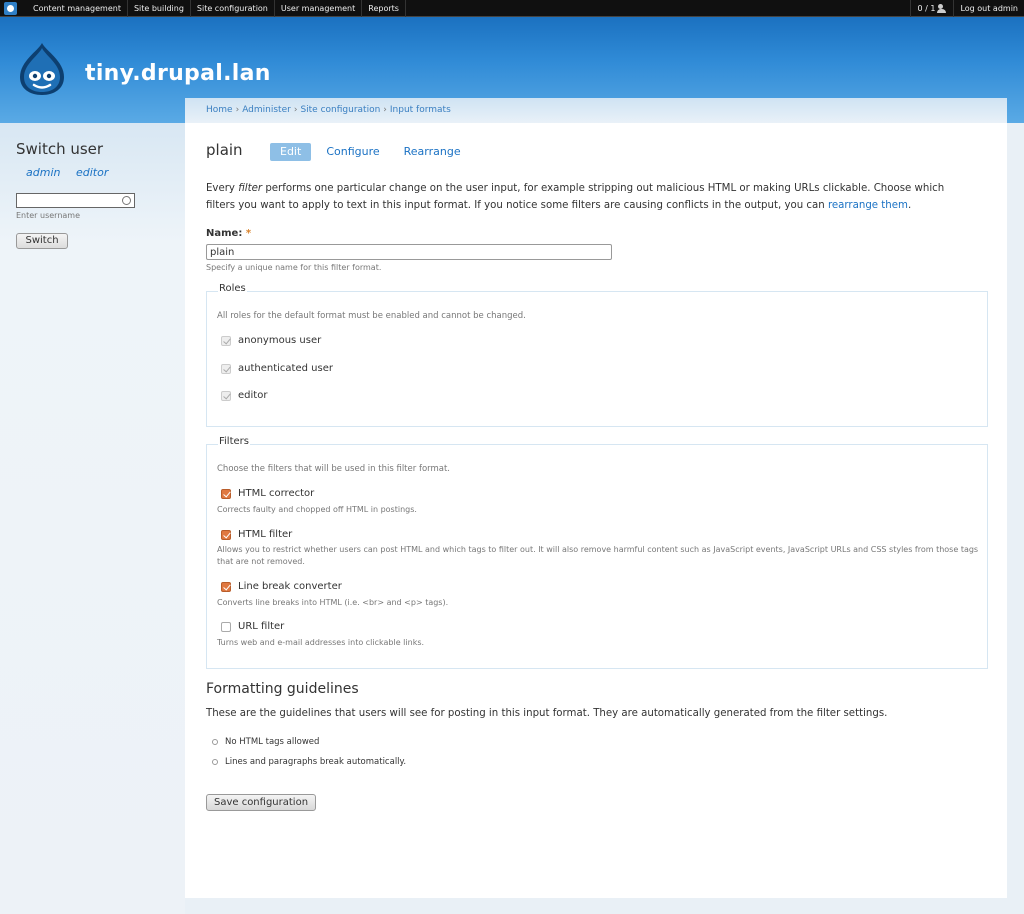 Image resolution: width=1024 pixels, height=914 pixels. What do you see at coordinates (265, 534) in the screenshot?
I see `filter-label: HTML filter` at bounding box center [265, 534].